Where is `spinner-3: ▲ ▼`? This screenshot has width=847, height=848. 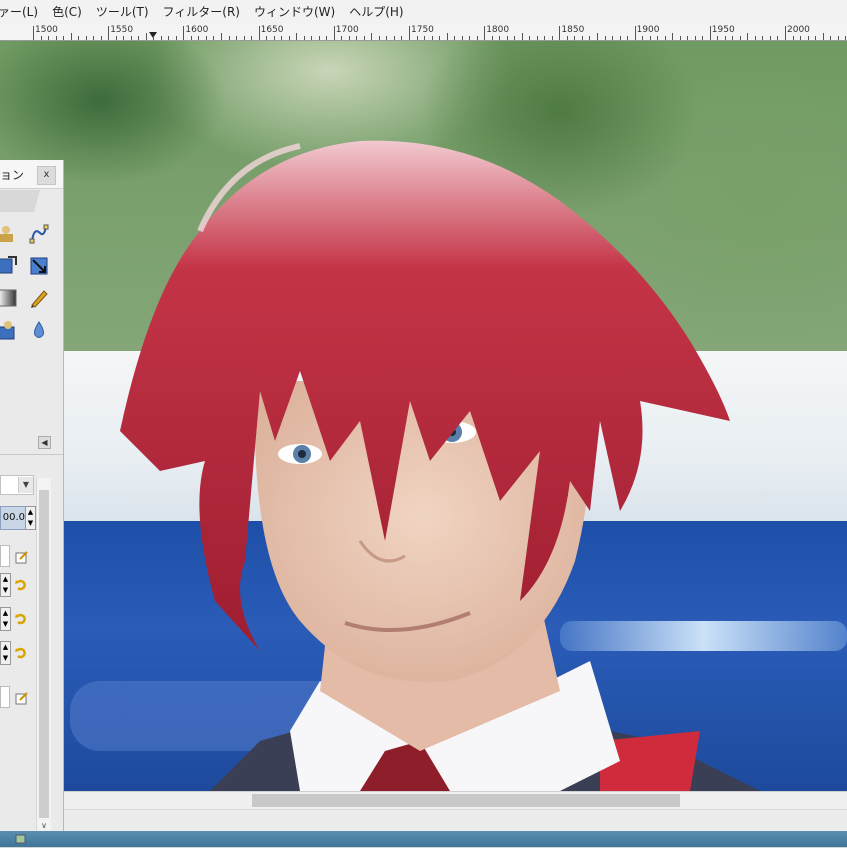
spinner-3: ▲ ▼ is located at coordinates (5, 653).